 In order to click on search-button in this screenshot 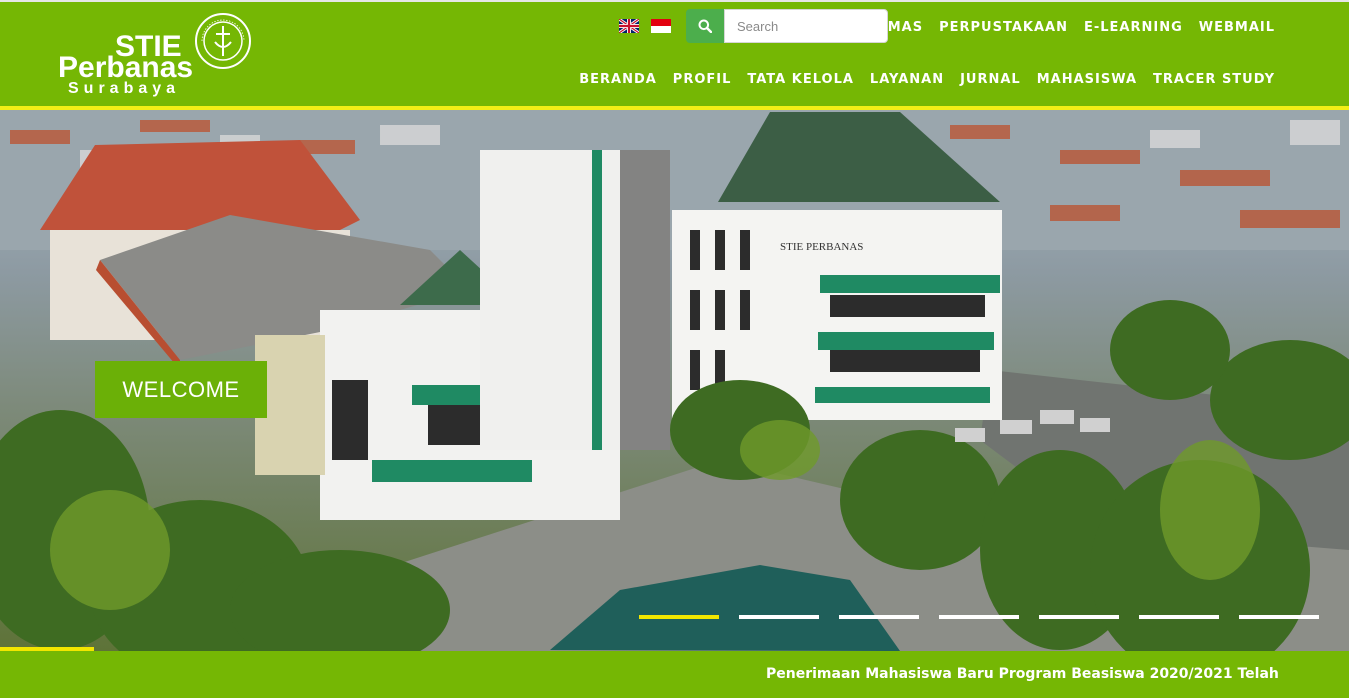, I will do `click(705, 26)`.